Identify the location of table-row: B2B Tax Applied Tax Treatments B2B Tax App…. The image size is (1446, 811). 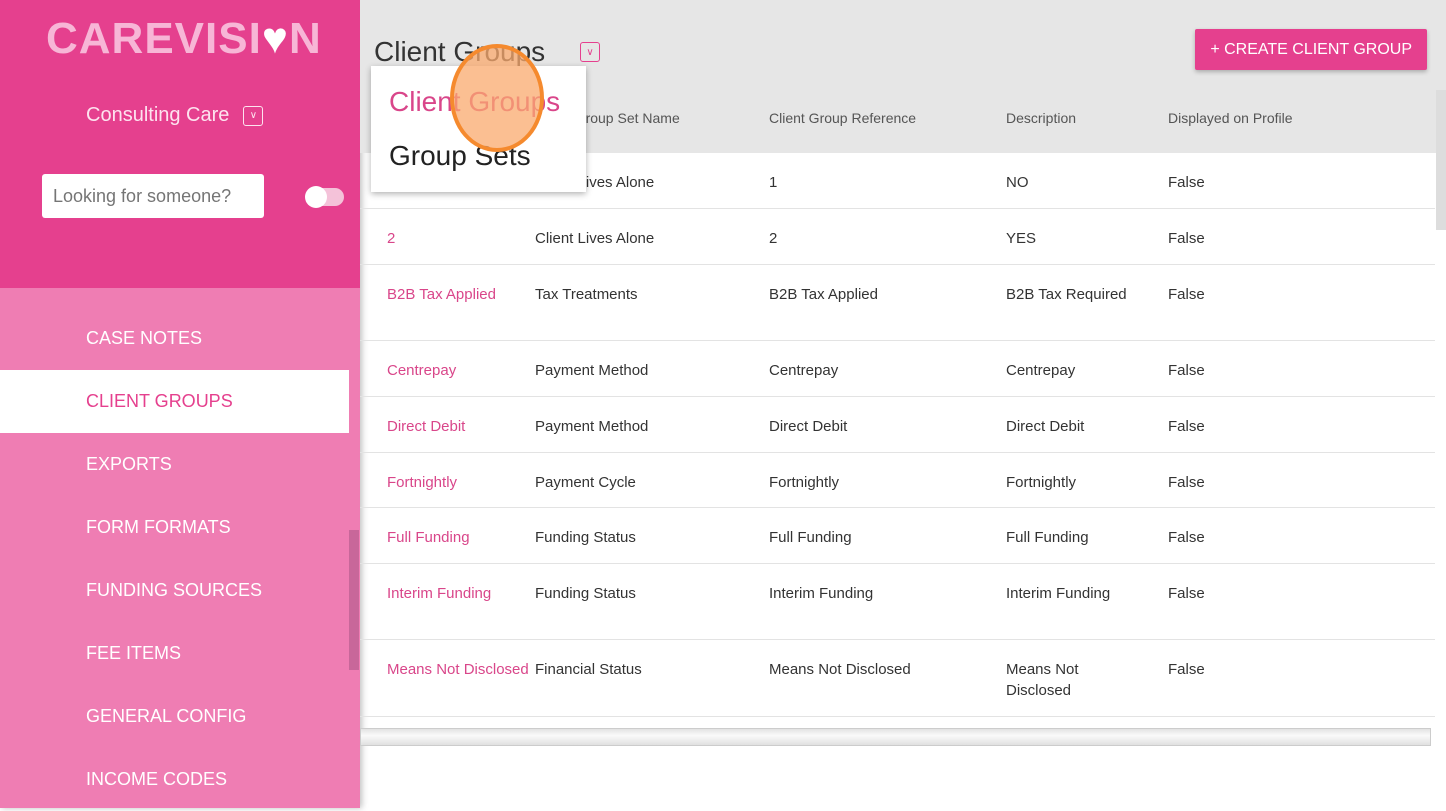
(897, 303).